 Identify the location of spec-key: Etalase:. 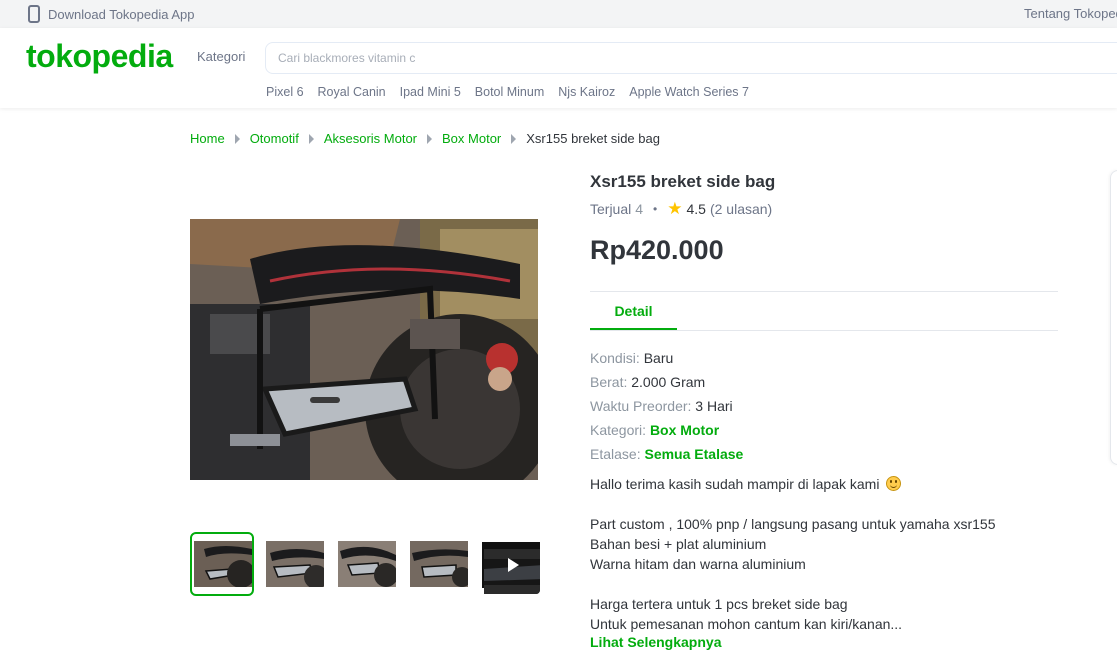
(617, 454).